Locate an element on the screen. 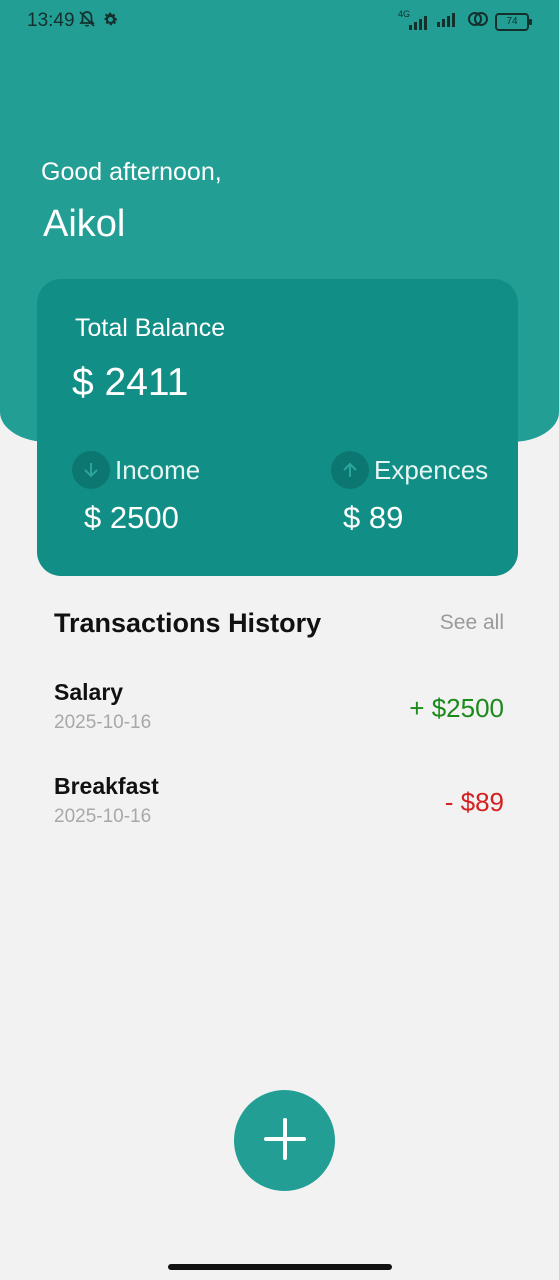  username: Aikol is located at coordinates (84, 224).